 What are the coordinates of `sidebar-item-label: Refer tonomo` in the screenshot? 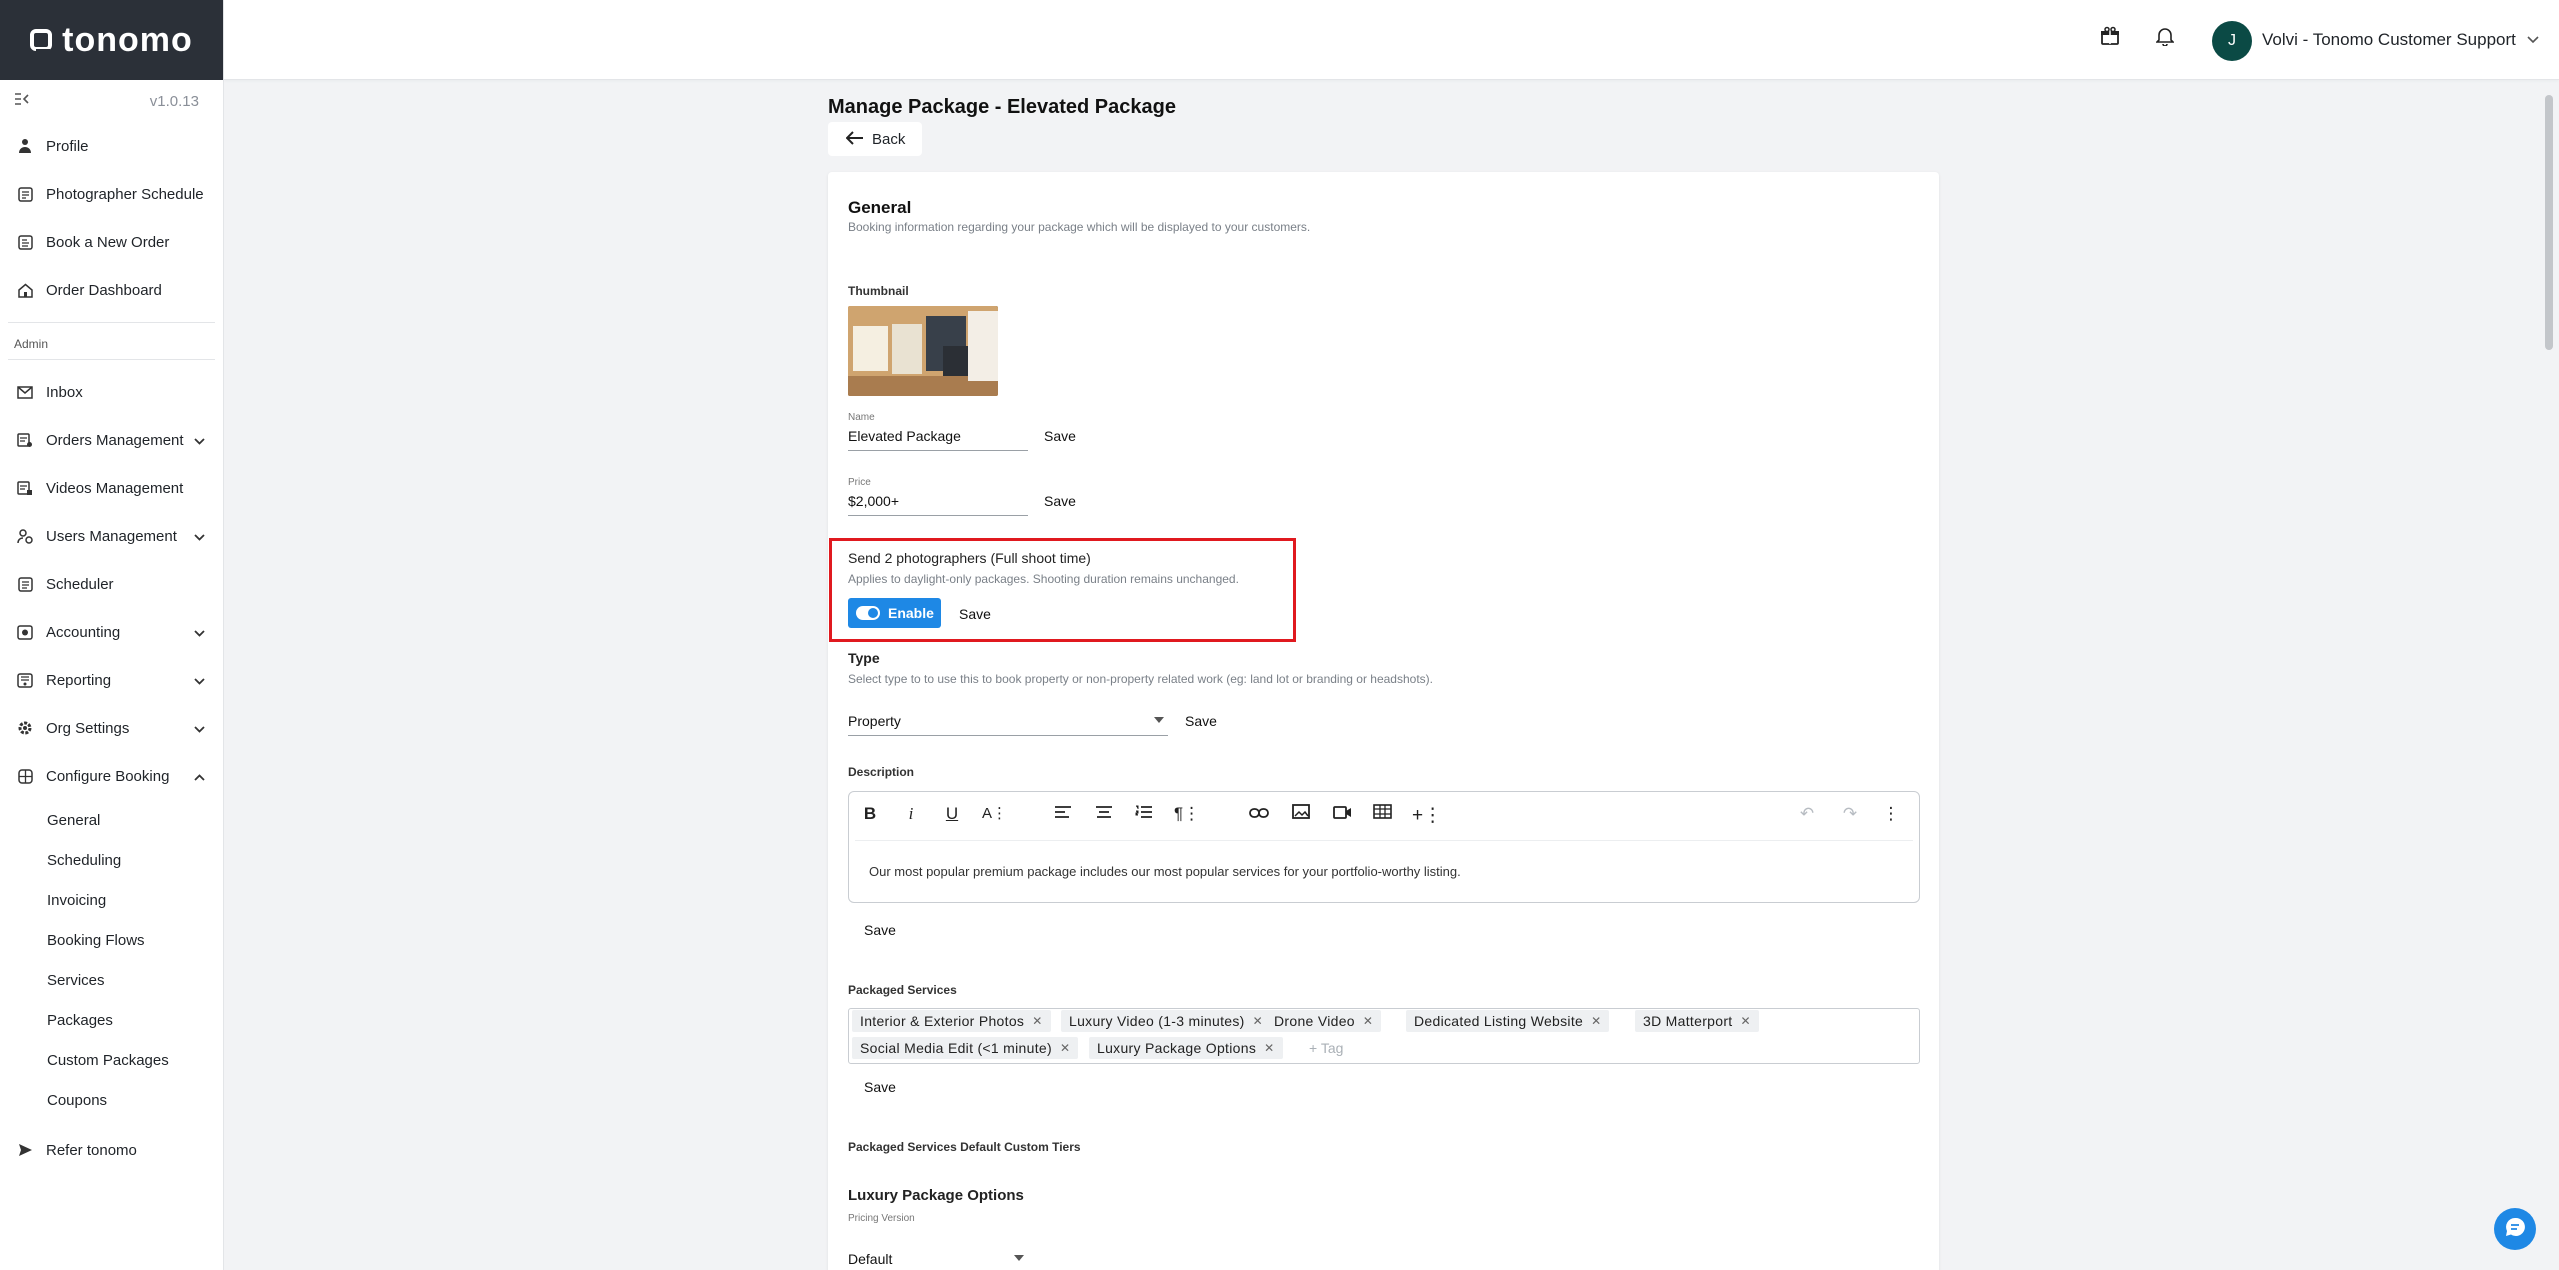 It's located at (91, 1150).